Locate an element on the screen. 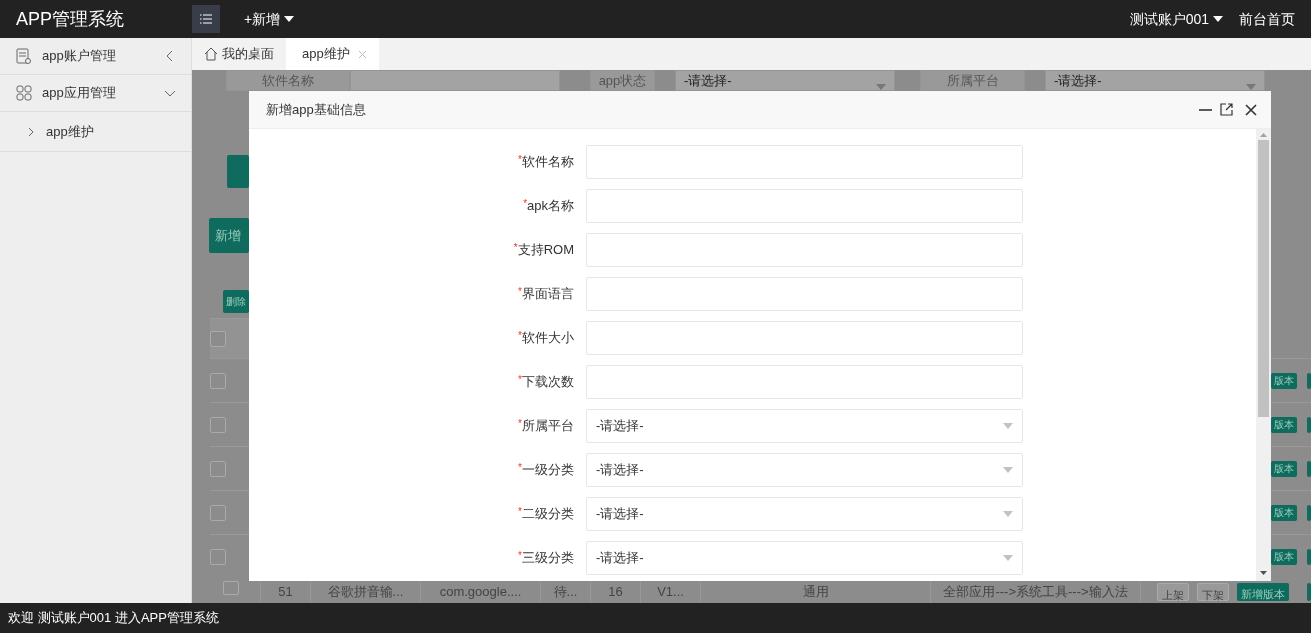 The width and height of the screenshot is (1311, 633). delete-button: 删除 is located at coordinates (236, 301).